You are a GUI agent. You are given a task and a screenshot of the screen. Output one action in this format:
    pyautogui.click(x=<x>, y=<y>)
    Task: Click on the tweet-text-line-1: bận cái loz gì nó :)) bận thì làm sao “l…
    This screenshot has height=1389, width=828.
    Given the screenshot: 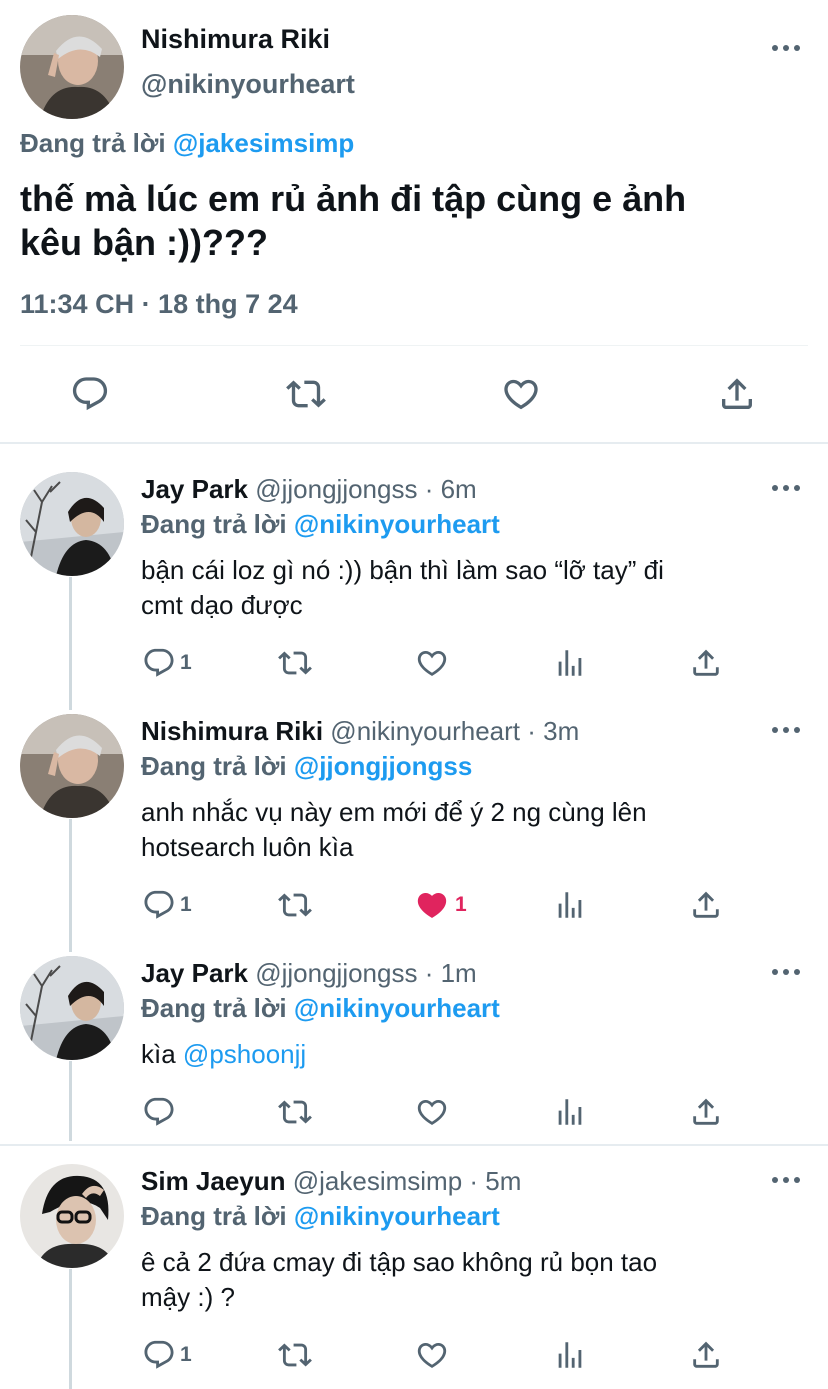 What is the action you would take?
    pyautogui.click(x=402, y=570)
    